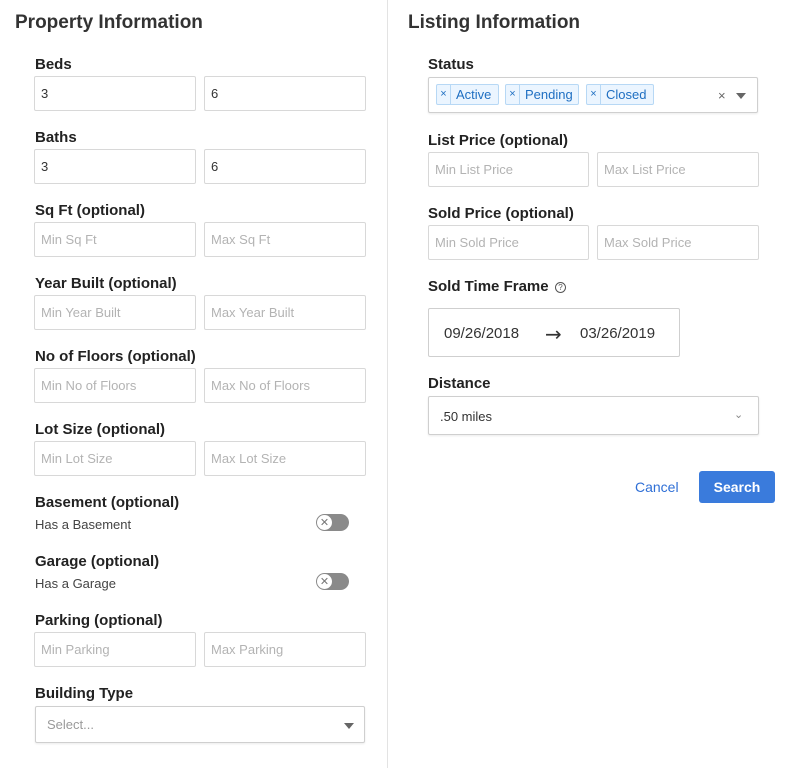  Describe the element at coordinates (285, 312) in the screenshot. I see `max-year-built-input` at that location.